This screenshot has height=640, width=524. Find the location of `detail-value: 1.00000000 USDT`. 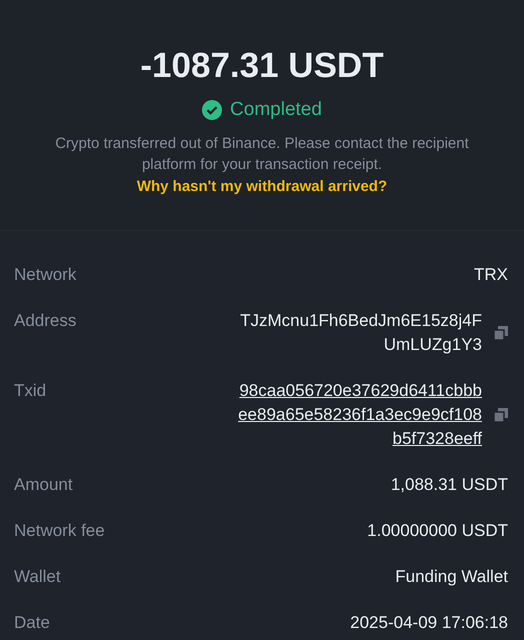

detail-value: 1.00000000 USDT is located at coordinates (437, 531).